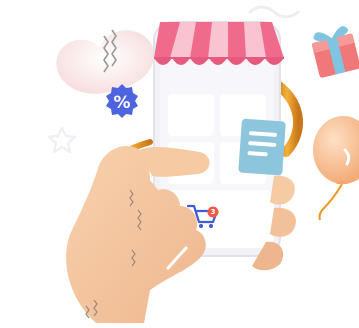 The image size is (359, 328). I want to click on document-card-icon, so click(262, 147).